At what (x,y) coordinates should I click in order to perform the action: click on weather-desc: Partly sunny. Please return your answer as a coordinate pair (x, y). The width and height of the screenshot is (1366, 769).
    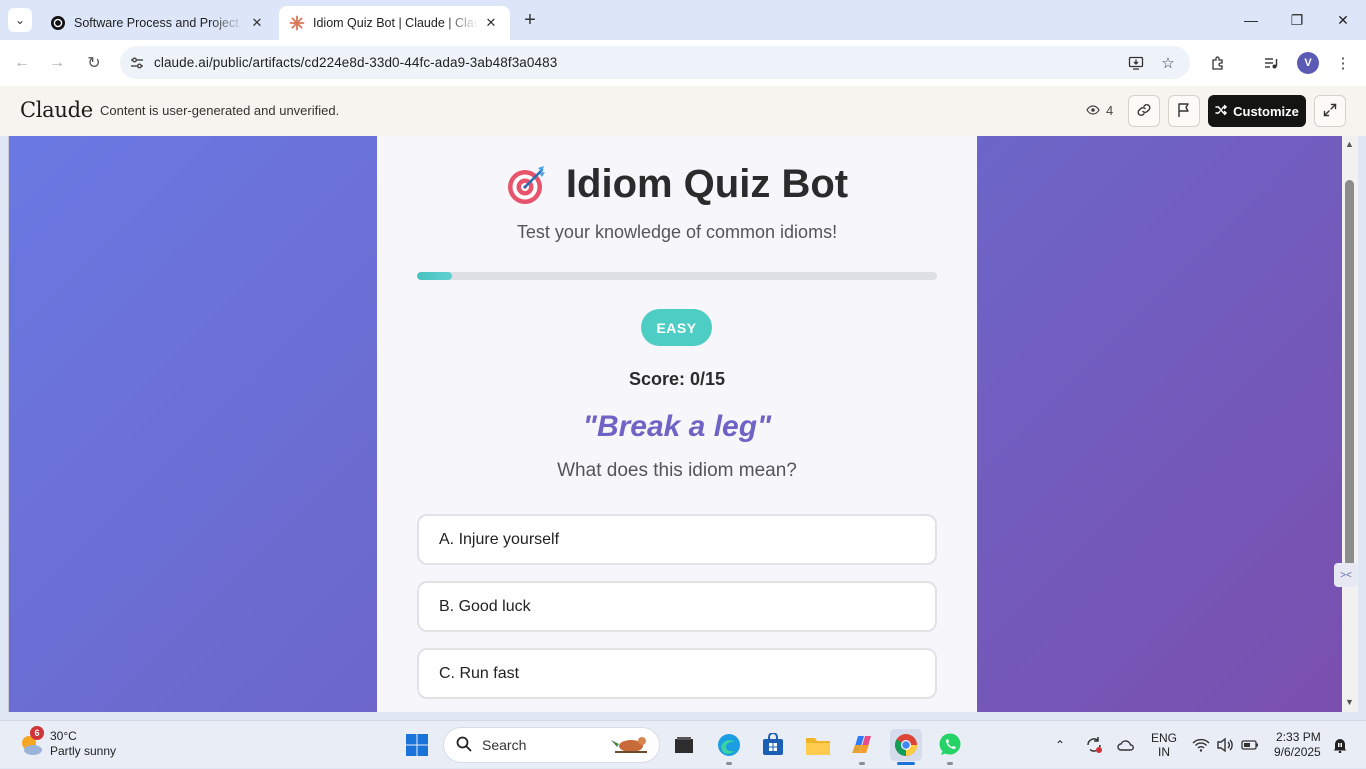
    Looking at the image, I should click on (83, 751).